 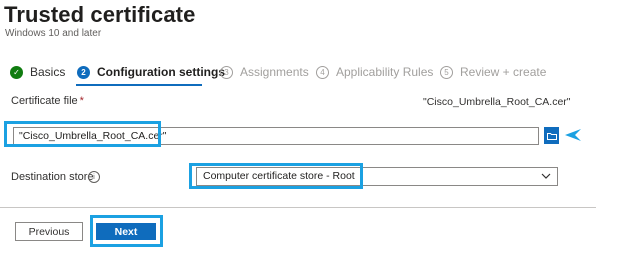 I want to click on step-applicability-rules: 4 Applicability Rules, so click(x=374, y=72).